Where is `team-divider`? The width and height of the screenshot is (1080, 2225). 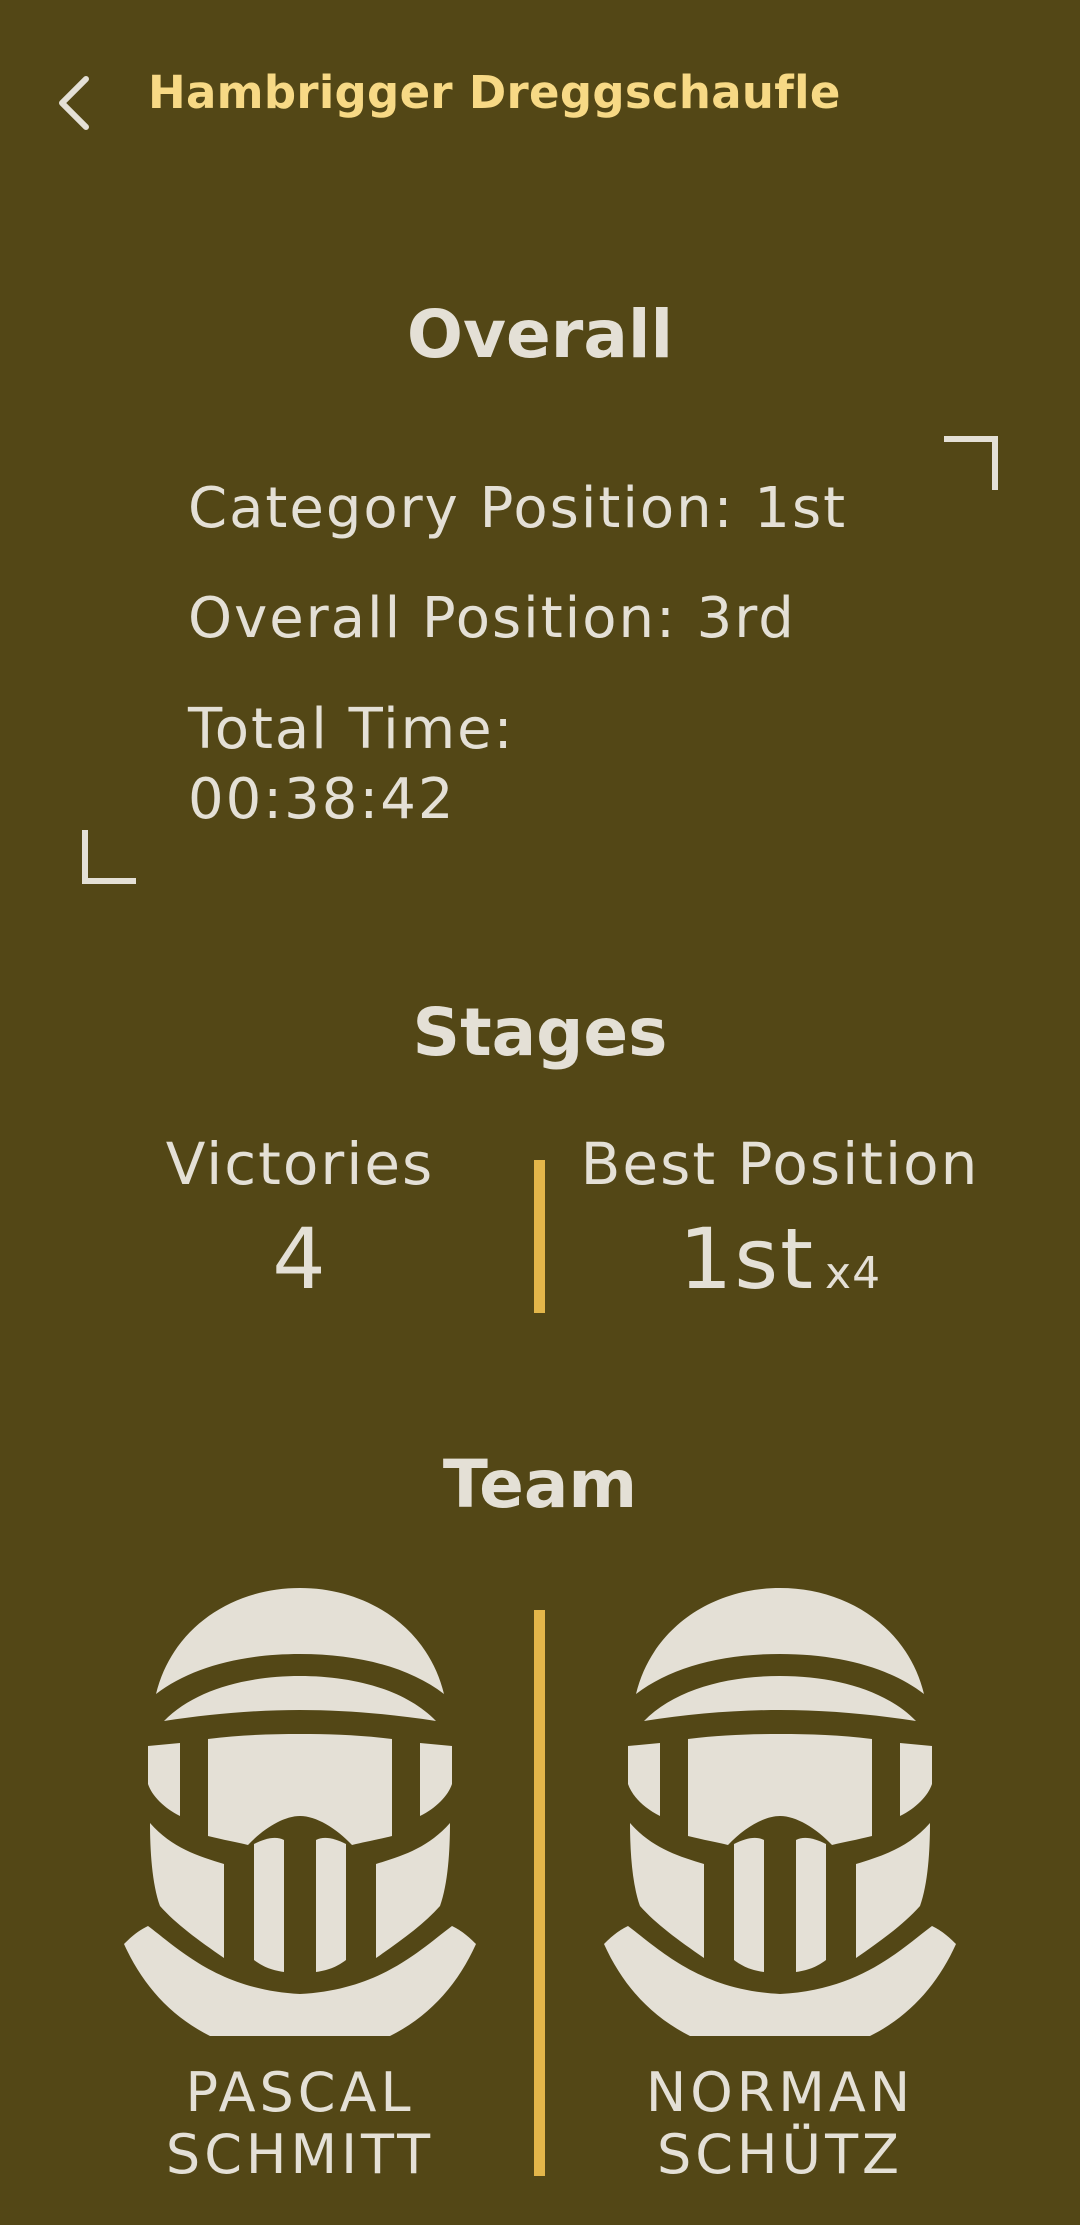
team-divider is located at coordinates (539, 1893).